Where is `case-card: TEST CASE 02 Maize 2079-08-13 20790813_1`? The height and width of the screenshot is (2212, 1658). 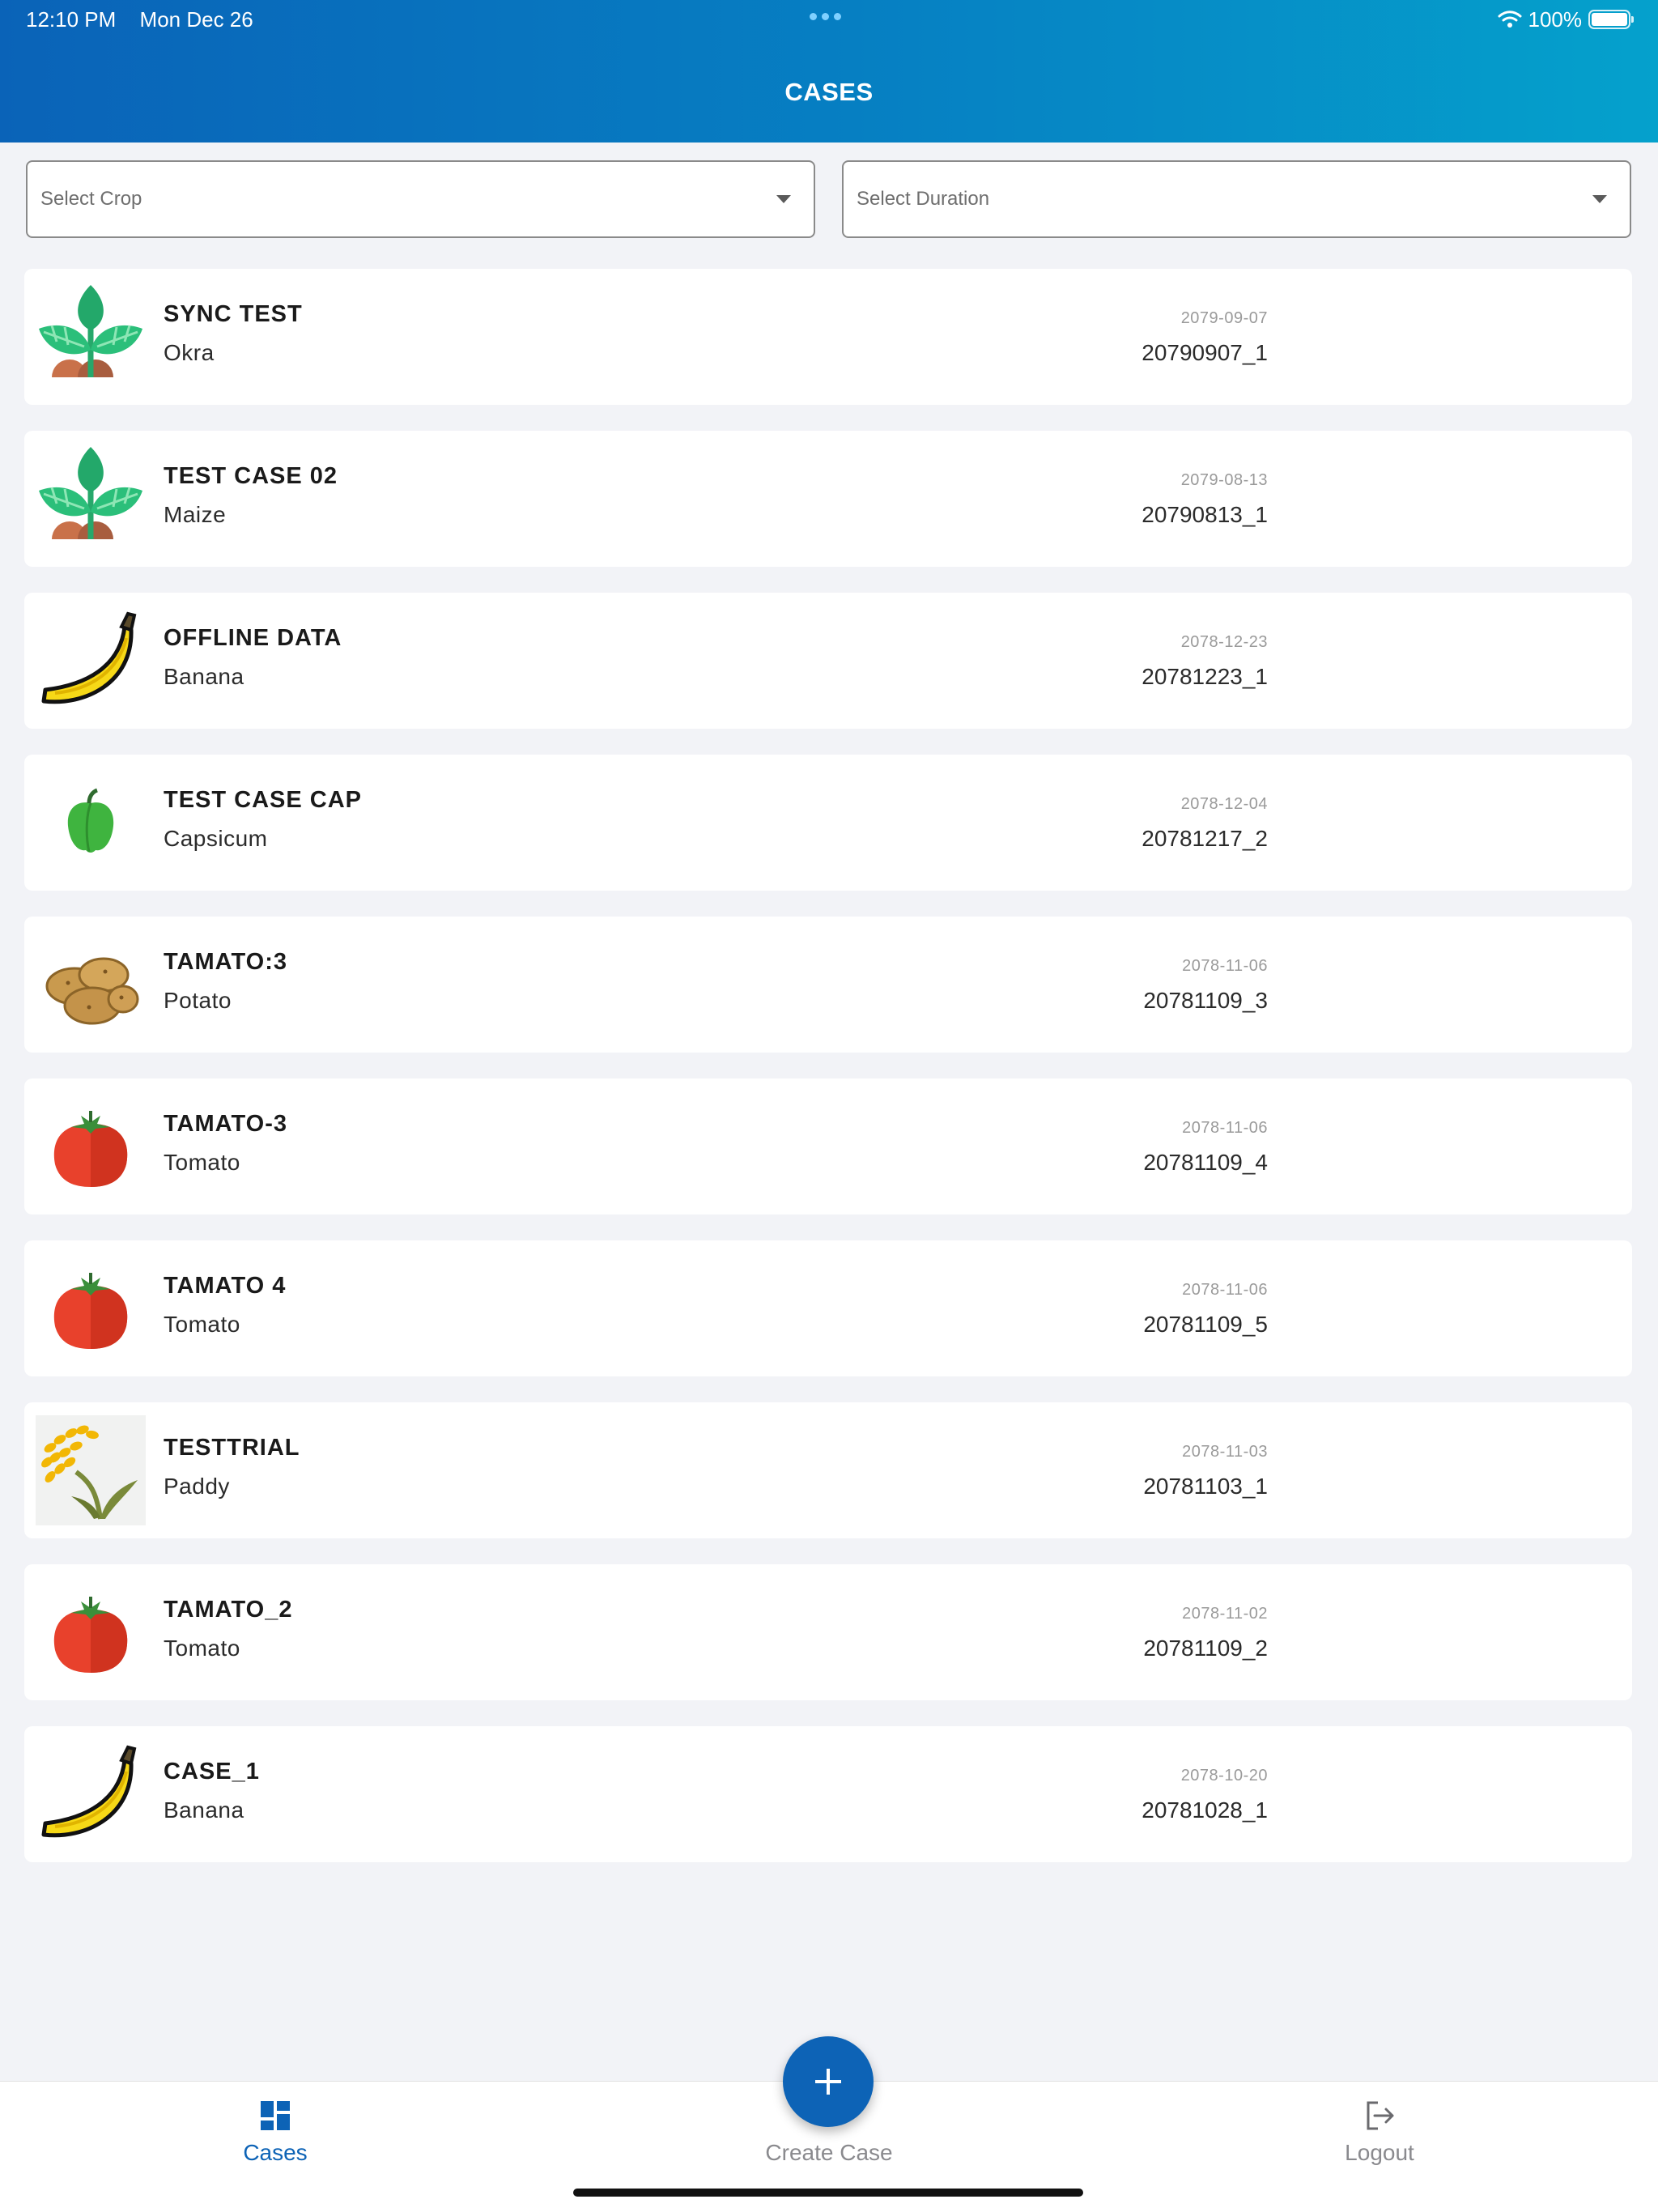
case-card: TEST CASE 02 Maize 2079-08-13 20790813_1 is located at coordinates (828, 499).